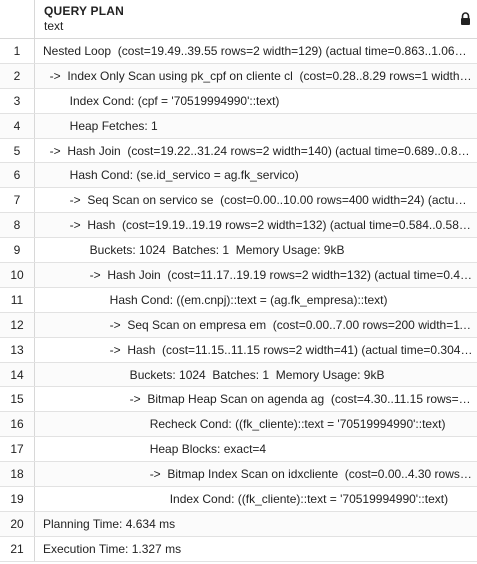  I want to click on row-number: 8, so click(17, 225).